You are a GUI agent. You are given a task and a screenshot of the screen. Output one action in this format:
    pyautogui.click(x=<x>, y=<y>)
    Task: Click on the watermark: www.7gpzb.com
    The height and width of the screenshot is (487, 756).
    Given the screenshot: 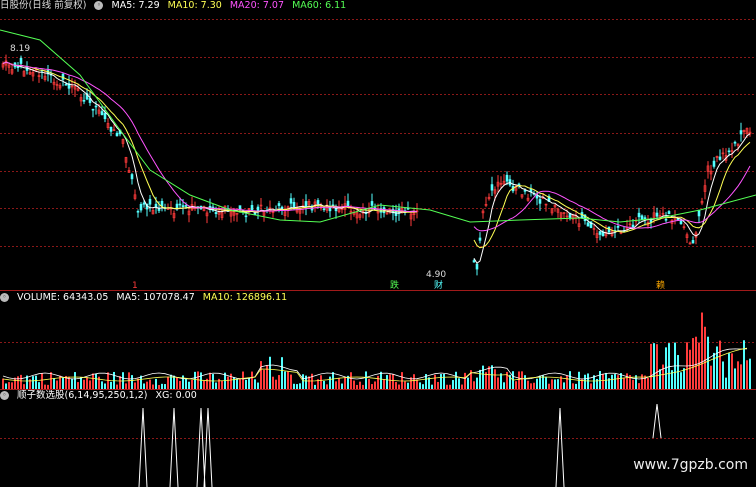 What is the action you would take?
    pyautogui.click(x=690, y=465)
    